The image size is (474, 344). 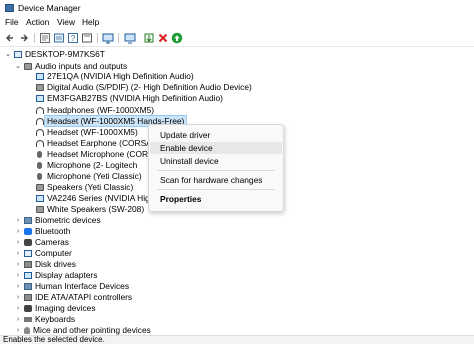 I want to click on menu-bar: File Action View Help, so click(x=237, y=23).